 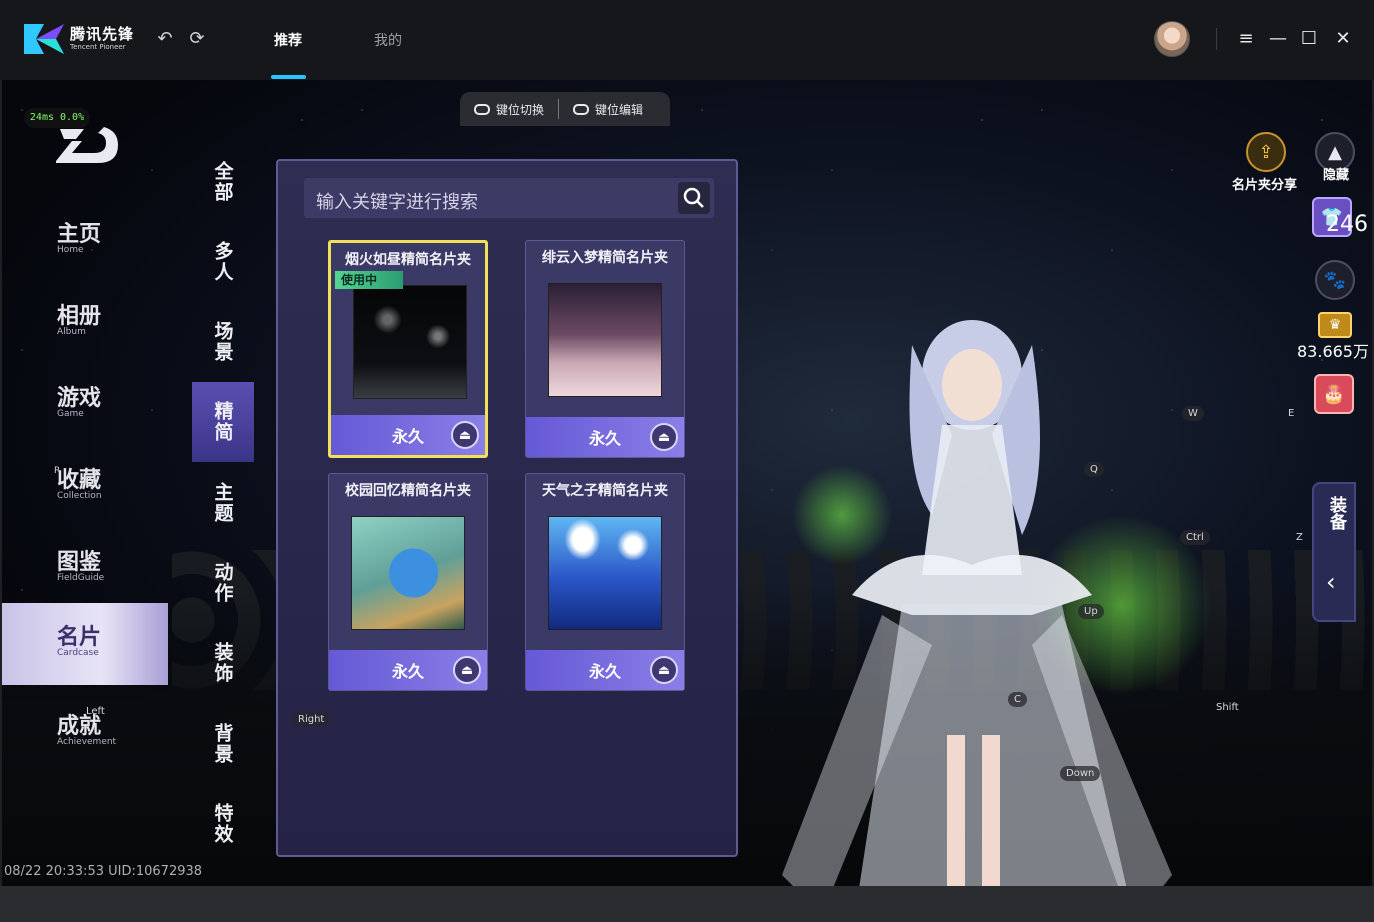 I want to click on category-multi-label: 多人, so click(x=222, y=262).